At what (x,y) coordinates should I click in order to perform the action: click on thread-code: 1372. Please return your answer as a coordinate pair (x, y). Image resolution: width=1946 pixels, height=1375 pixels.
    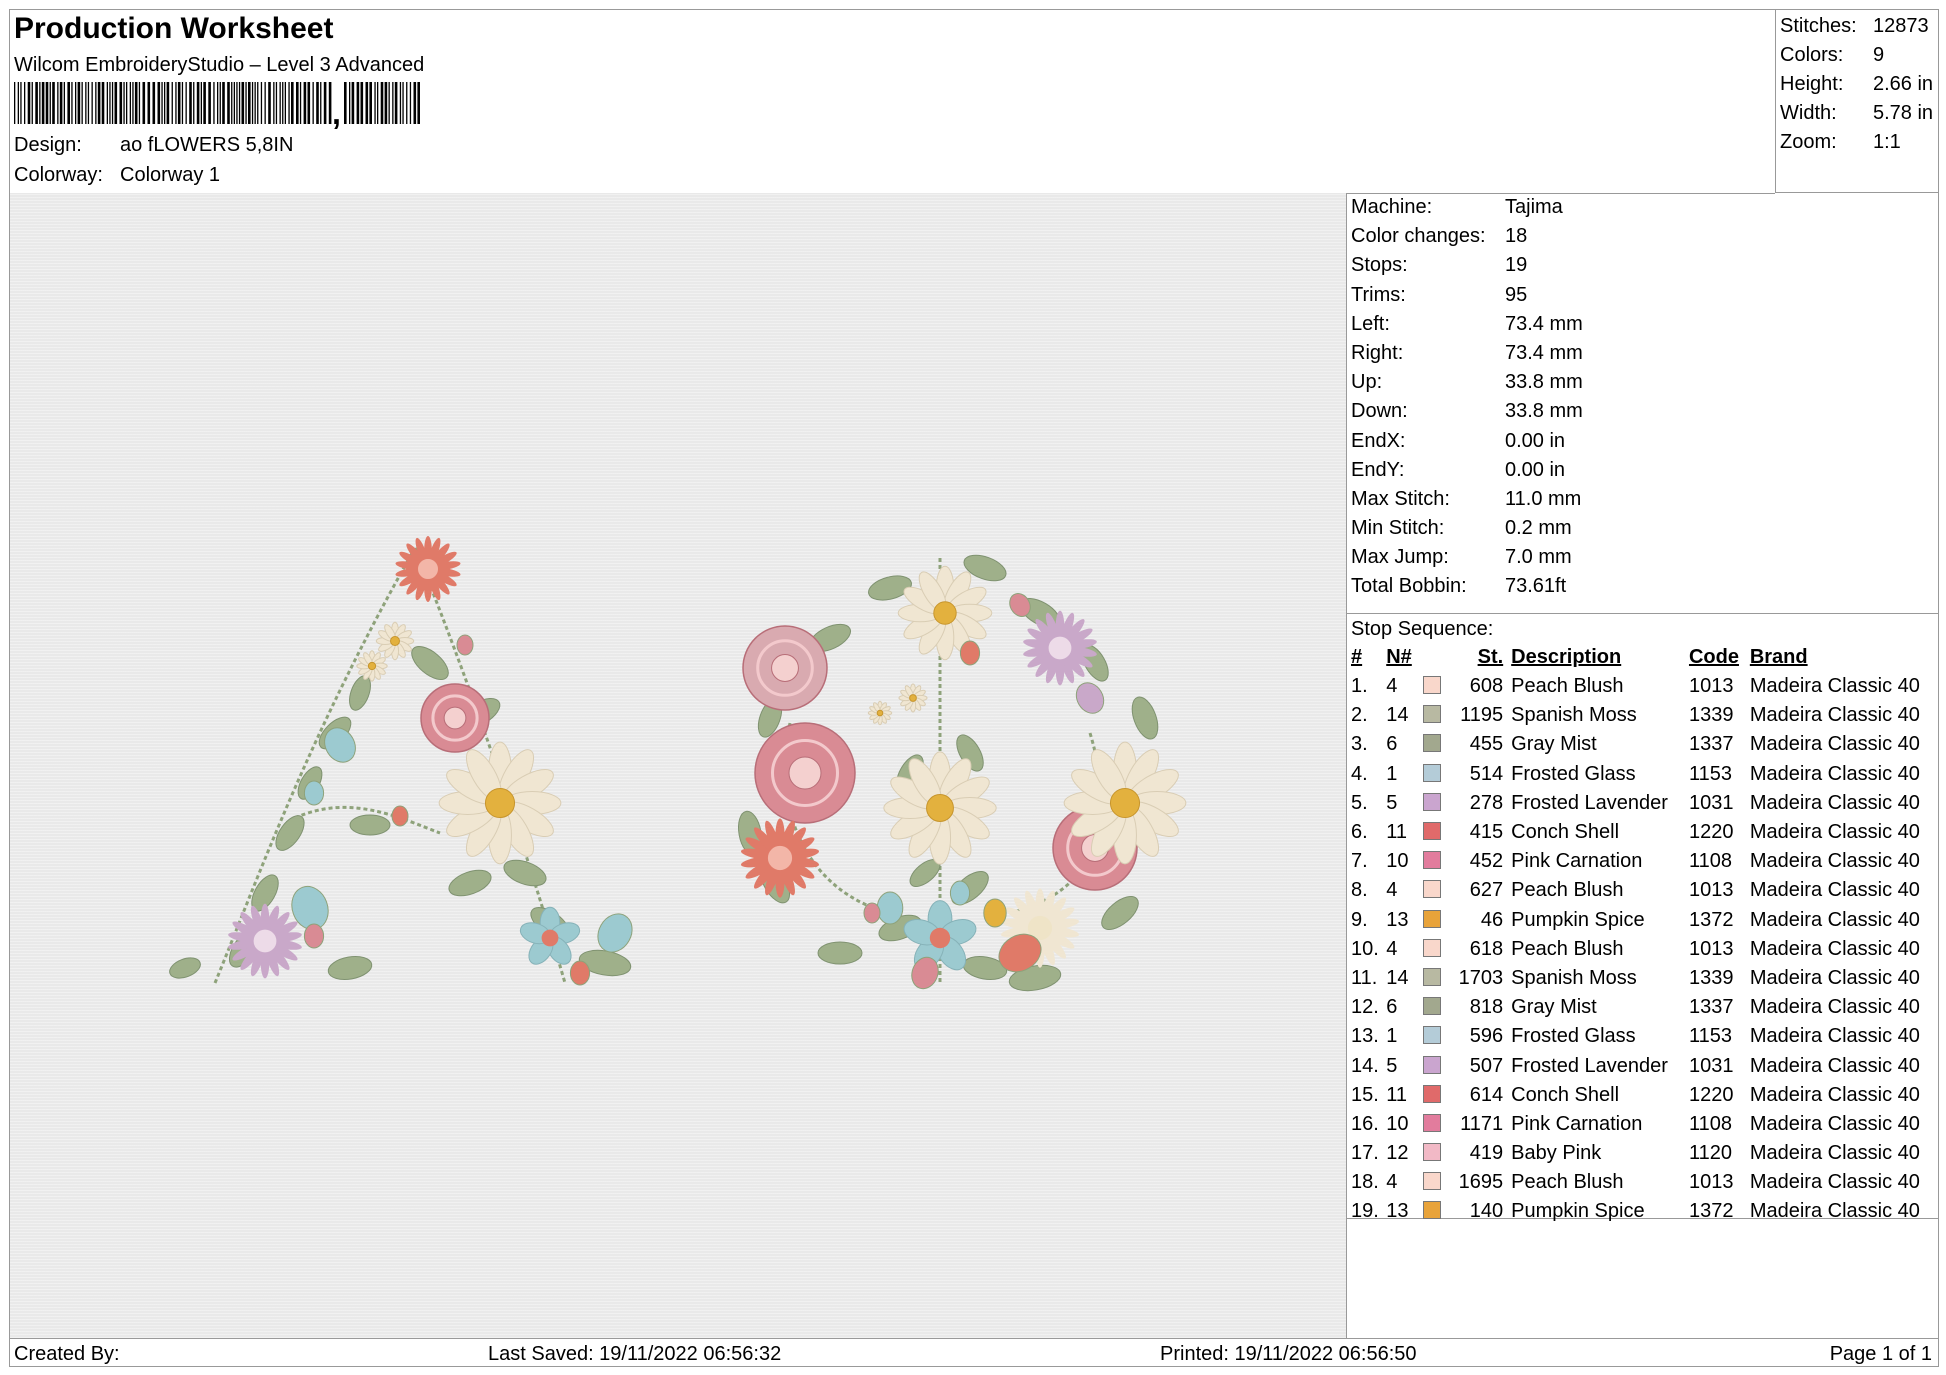
    Looking at the image, I should click on (1711, 1211).